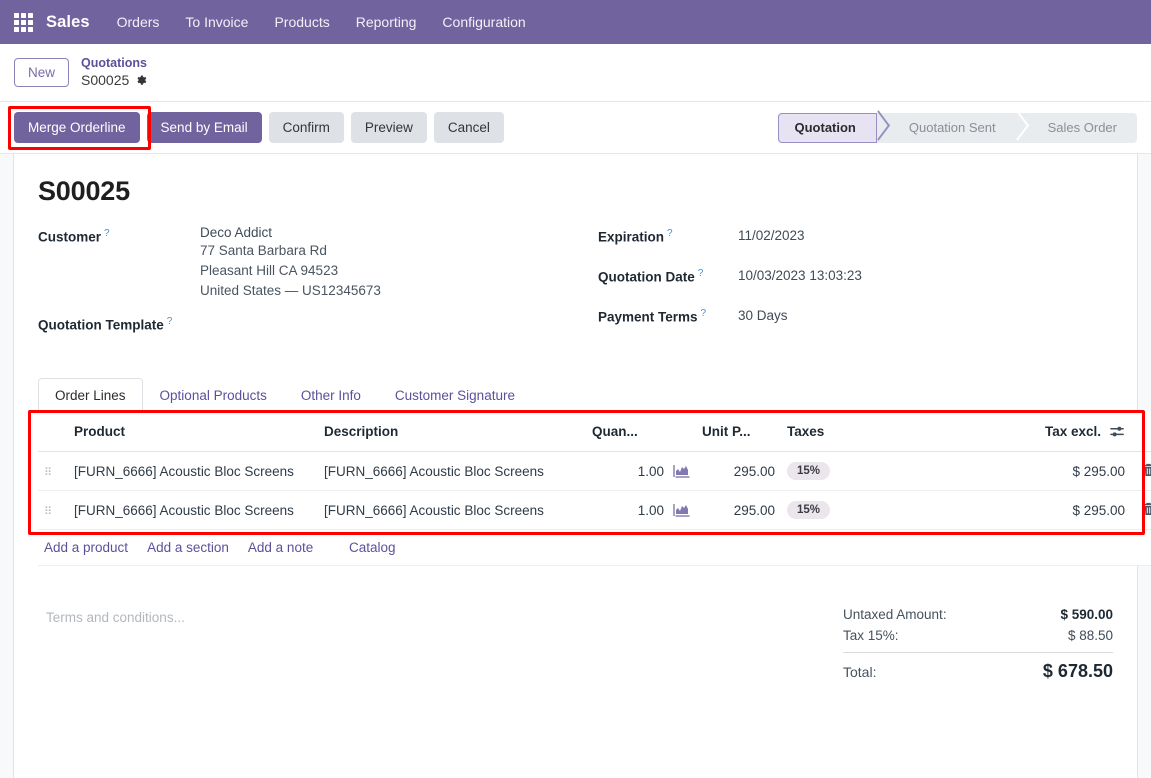 Image resolution: width=1151 pixels, height=778 pixels. Describe the element at coordinates (1084, 128) in the screenshot. I see `status-sales-order: Sales Order` at that location.